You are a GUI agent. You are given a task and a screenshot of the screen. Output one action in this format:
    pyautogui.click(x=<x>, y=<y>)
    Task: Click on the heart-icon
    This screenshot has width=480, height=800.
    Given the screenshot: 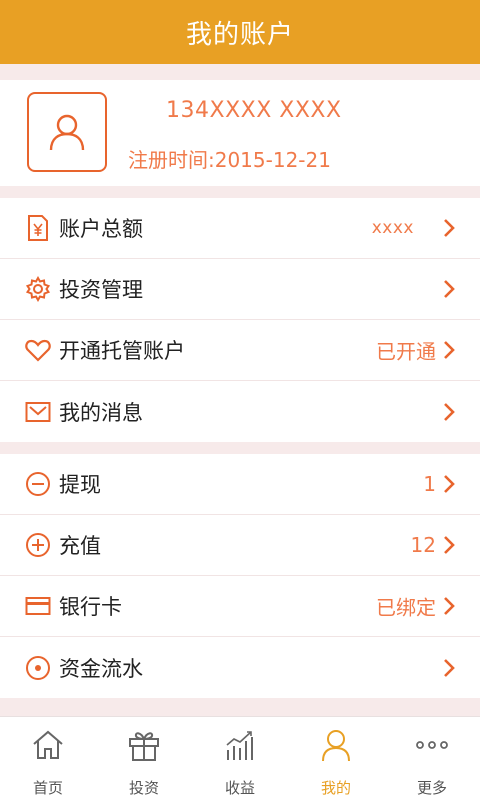 What is the action you would take?
    pyautogui.click(x=38, y=350)
    